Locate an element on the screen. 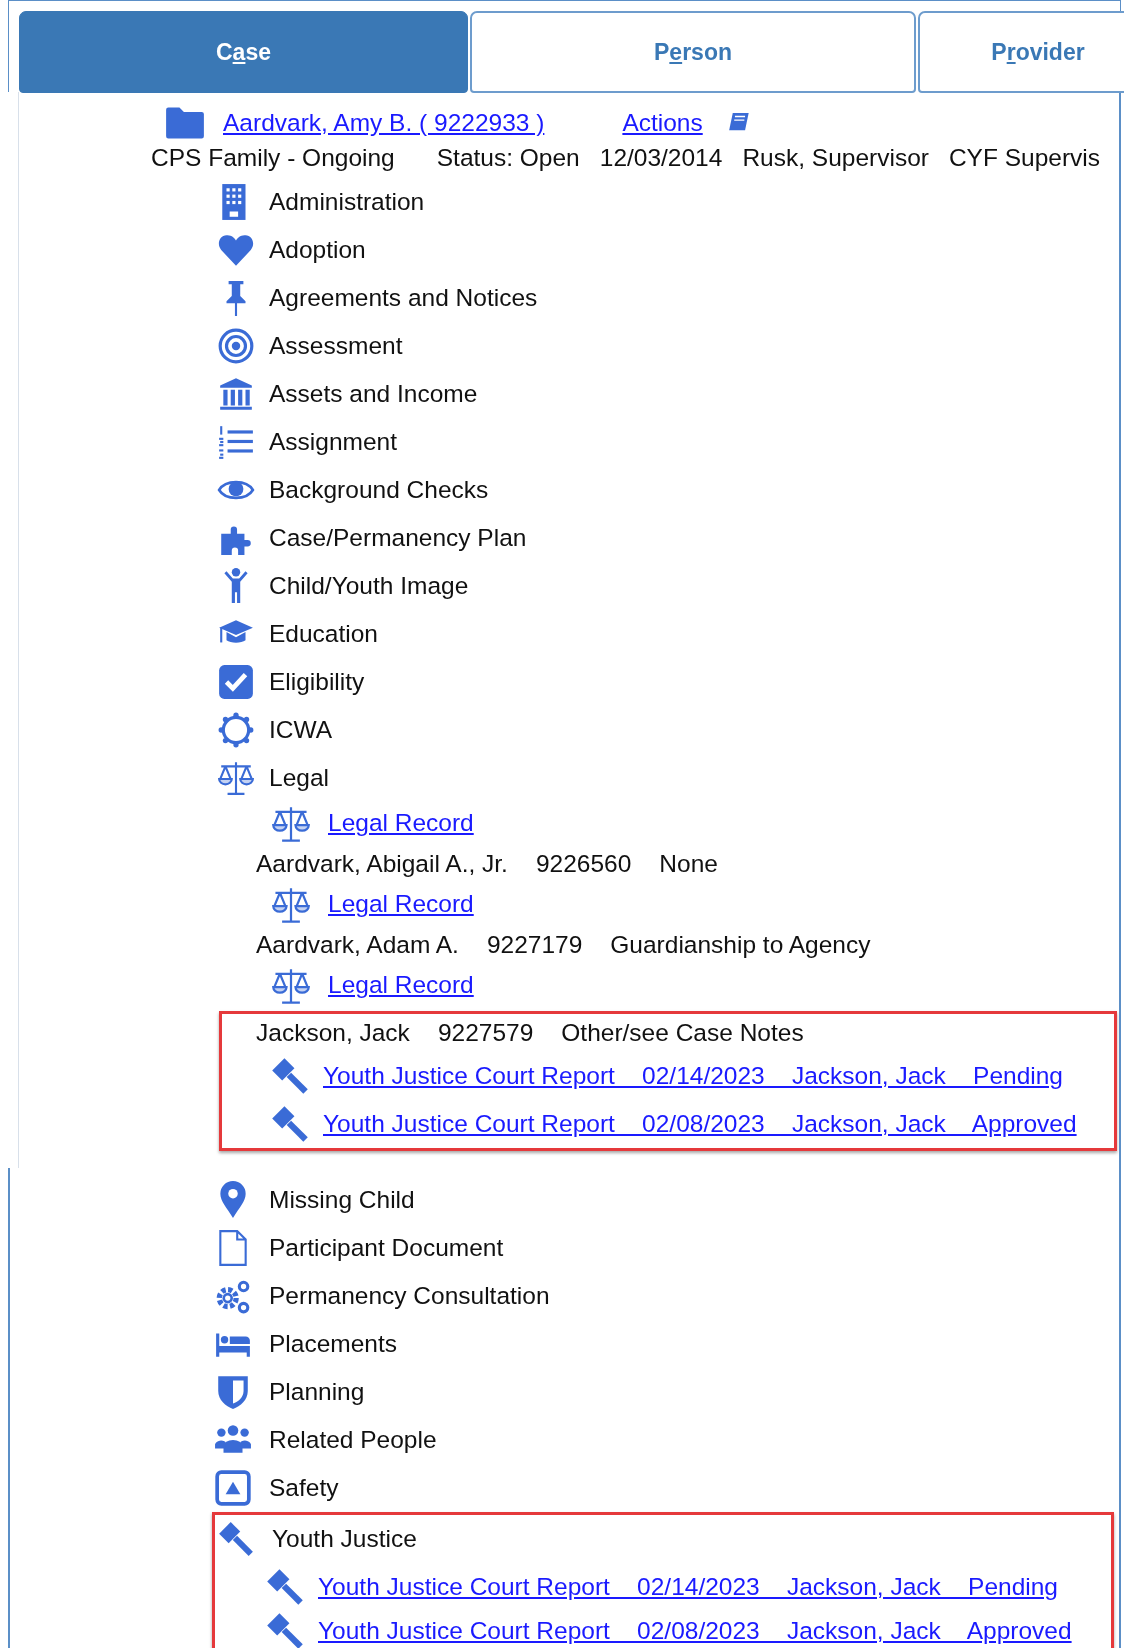  gear-ring-icon is located at coordinates (236, 730).